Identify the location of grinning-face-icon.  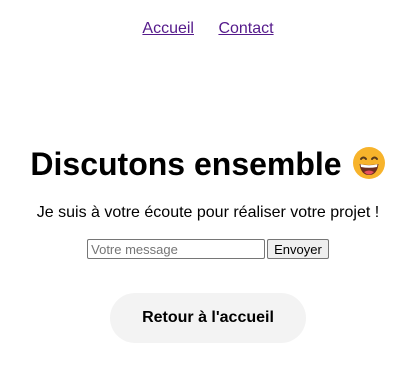
(369, 163).